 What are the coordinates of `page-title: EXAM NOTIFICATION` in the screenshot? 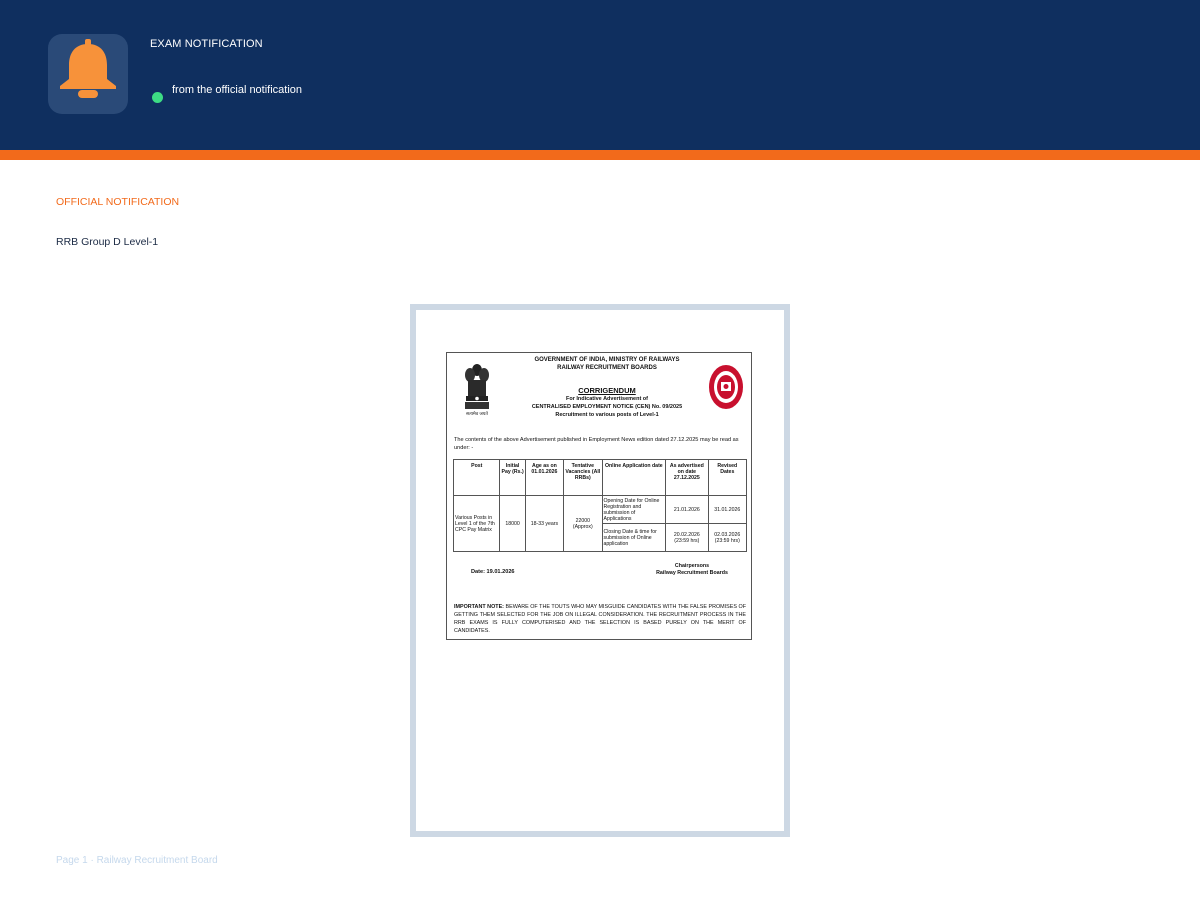 It's located at (206, 44).